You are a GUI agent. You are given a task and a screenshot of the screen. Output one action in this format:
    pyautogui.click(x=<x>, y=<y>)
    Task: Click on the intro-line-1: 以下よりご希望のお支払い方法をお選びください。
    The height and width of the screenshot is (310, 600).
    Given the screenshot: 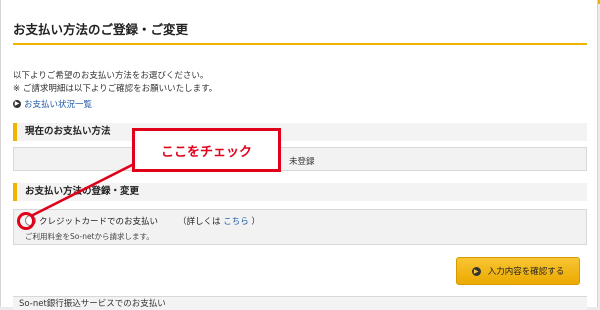 What is the action you would take?
    pyautogui.click(x=111, y=76)
    